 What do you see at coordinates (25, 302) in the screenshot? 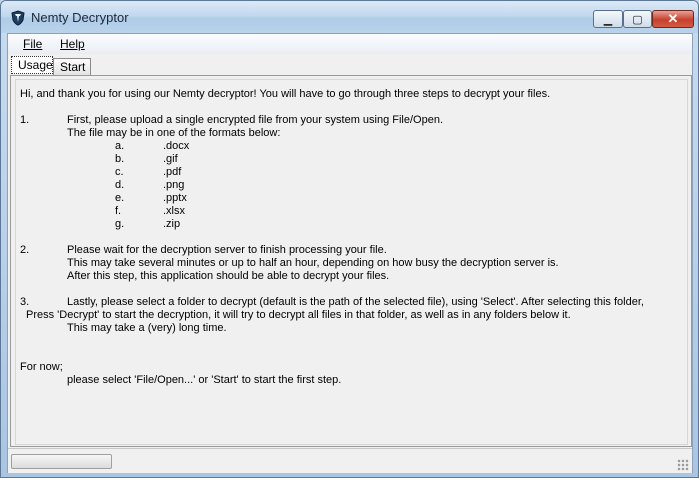
I see `step3-number: 3.` at bounding box center [25, 302].